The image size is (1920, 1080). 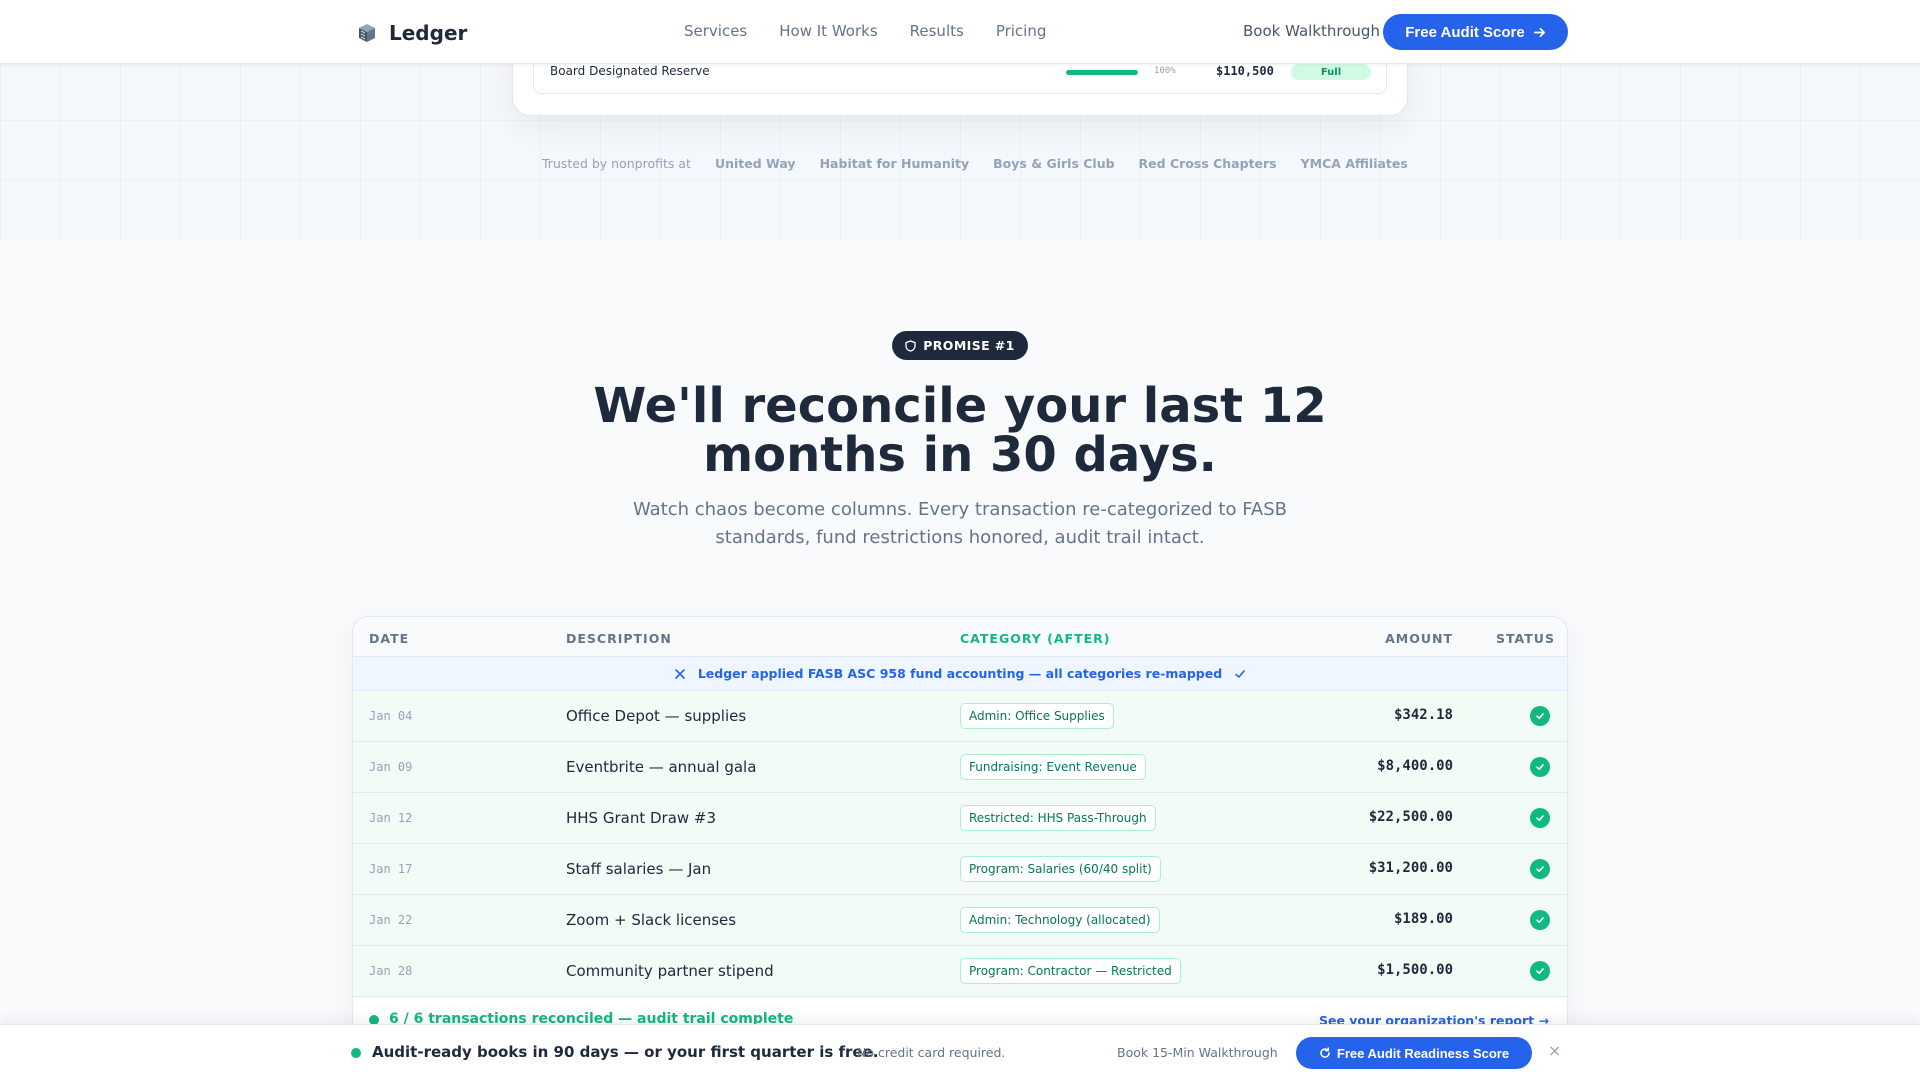 I want to click on row-category-tag: Admin: Office Supplies, so click(x=1037, y=716).